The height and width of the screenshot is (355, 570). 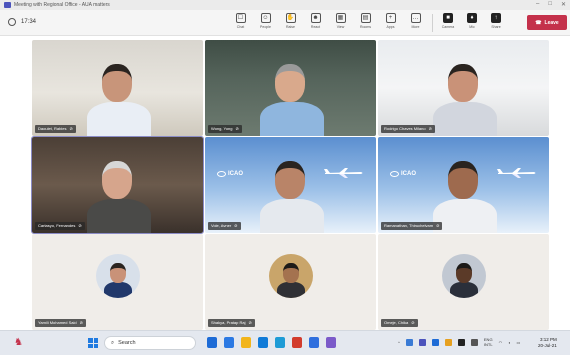 What do you see at coordinates (228, 322) in the screenshot?
I see `participant-name: Shakya, Pratap Raj` at bounding box center [228, 322].